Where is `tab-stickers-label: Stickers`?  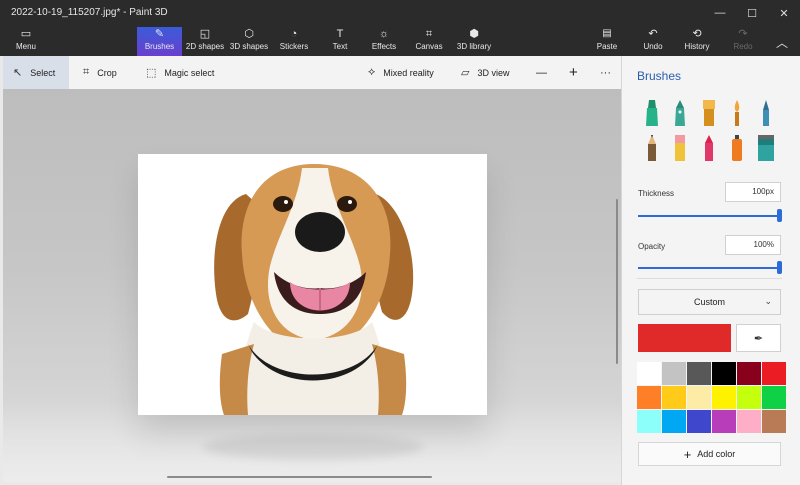 tab-stickers-label: Stickers is located at coordinates (294, 46).